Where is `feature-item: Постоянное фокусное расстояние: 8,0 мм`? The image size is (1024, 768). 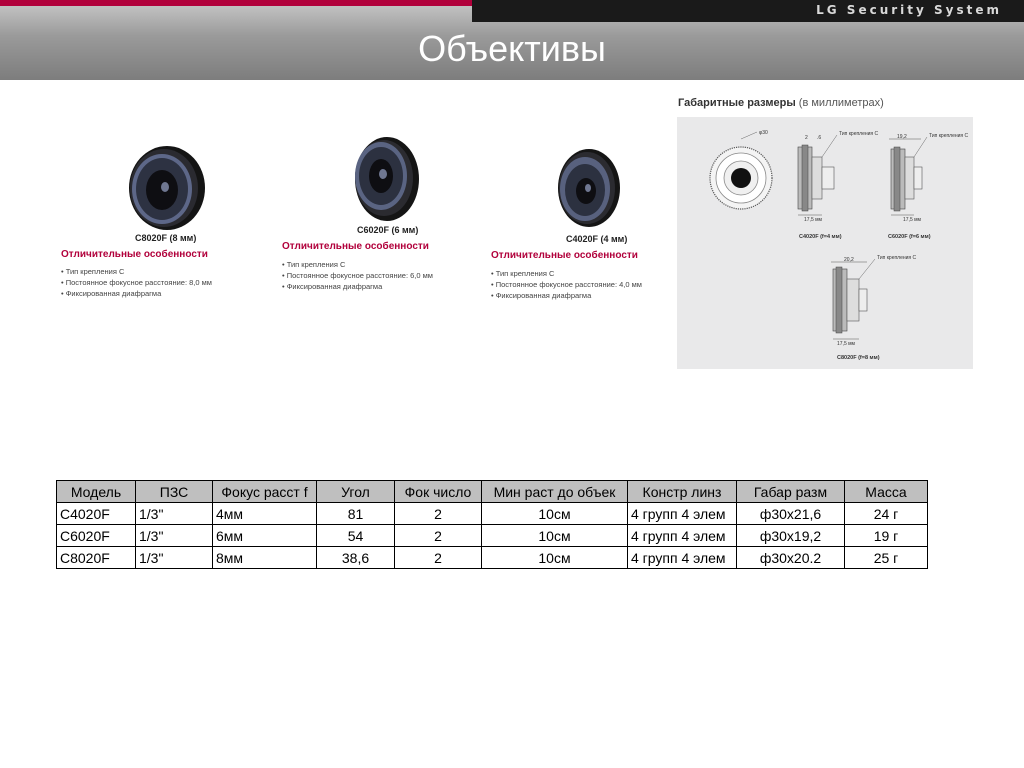
feature-item: Постоянное фокусное расстояние: 8,0 мм is located at coordinates (136, 282).